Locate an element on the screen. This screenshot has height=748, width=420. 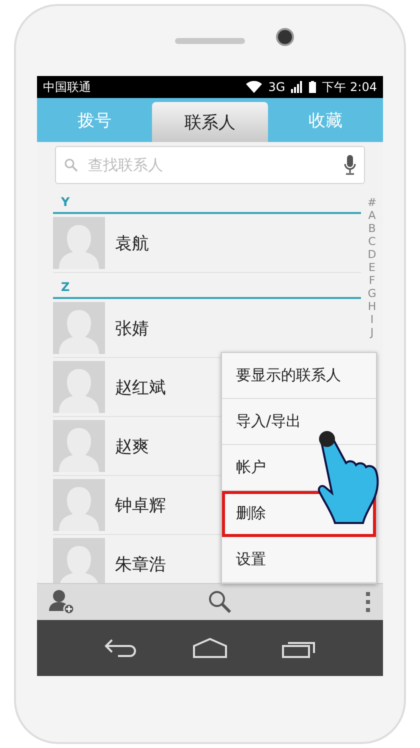
microphone-icon is located at coordinates (350, 165).